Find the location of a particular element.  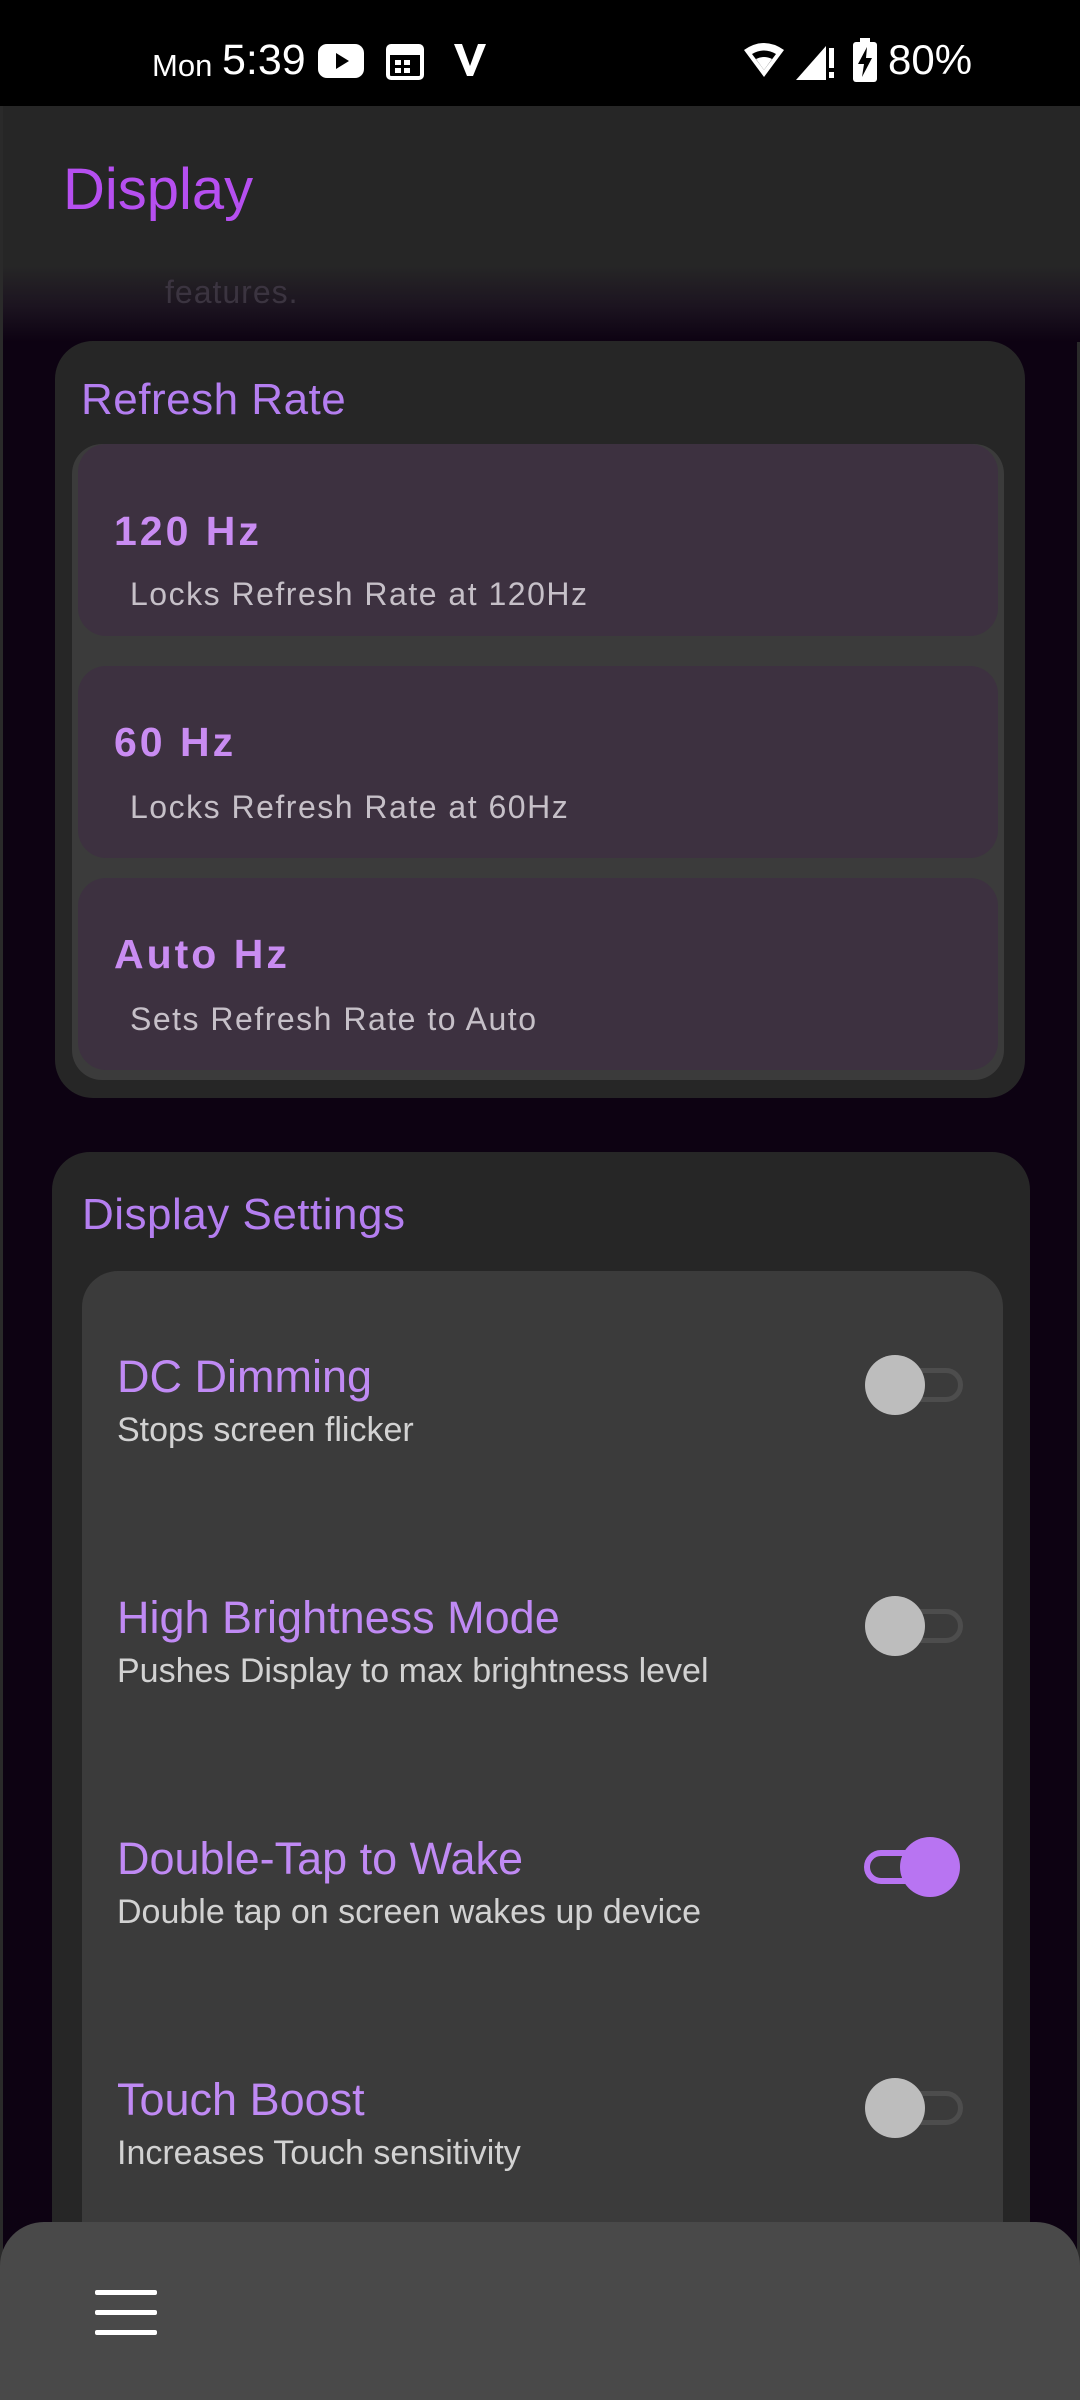

setting-touch-boost: Touch Boost Increases Touch sensitivity is located at coordinates (542, 2149).